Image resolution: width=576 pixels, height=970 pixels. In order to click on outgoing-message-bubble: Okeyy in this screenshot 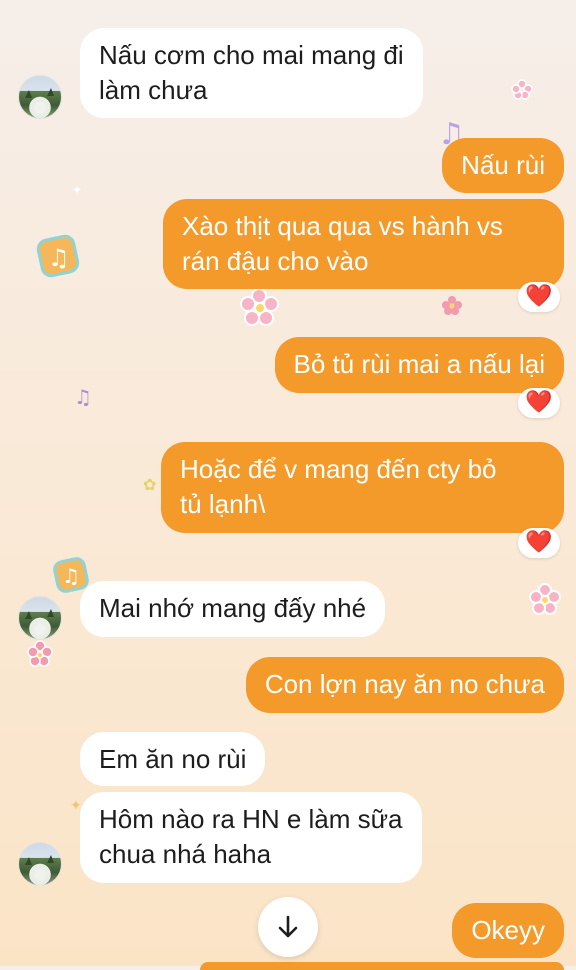, I will do `click(508, 930)`.